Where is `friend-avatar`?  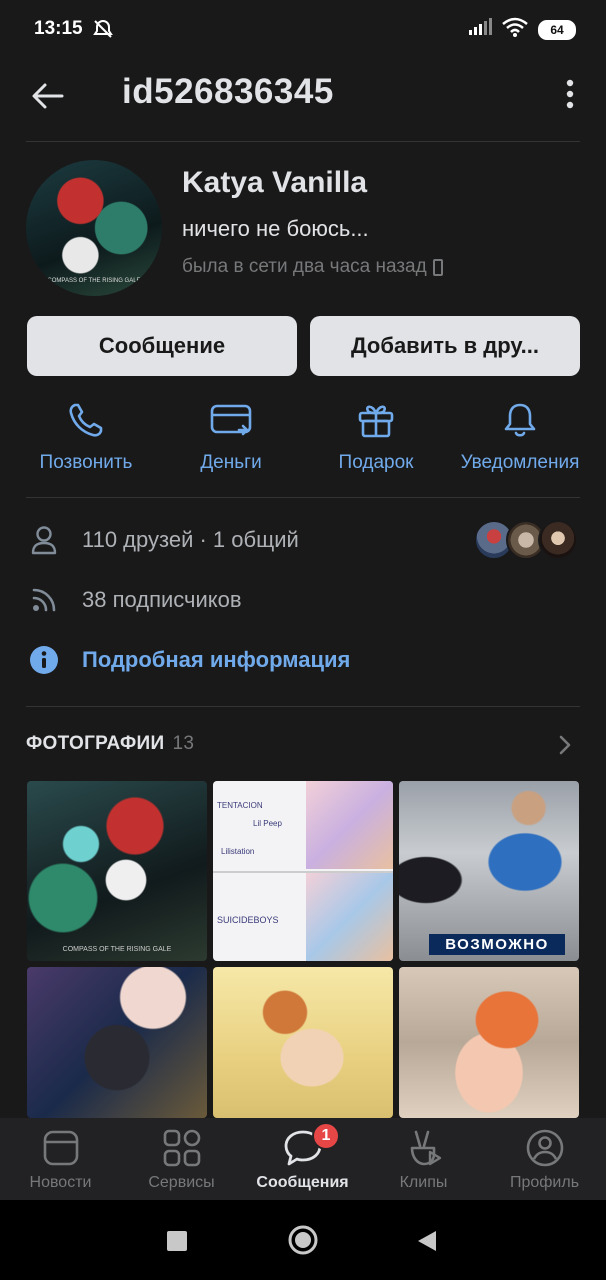
friend-avatar is located at coordinates (558, 540).